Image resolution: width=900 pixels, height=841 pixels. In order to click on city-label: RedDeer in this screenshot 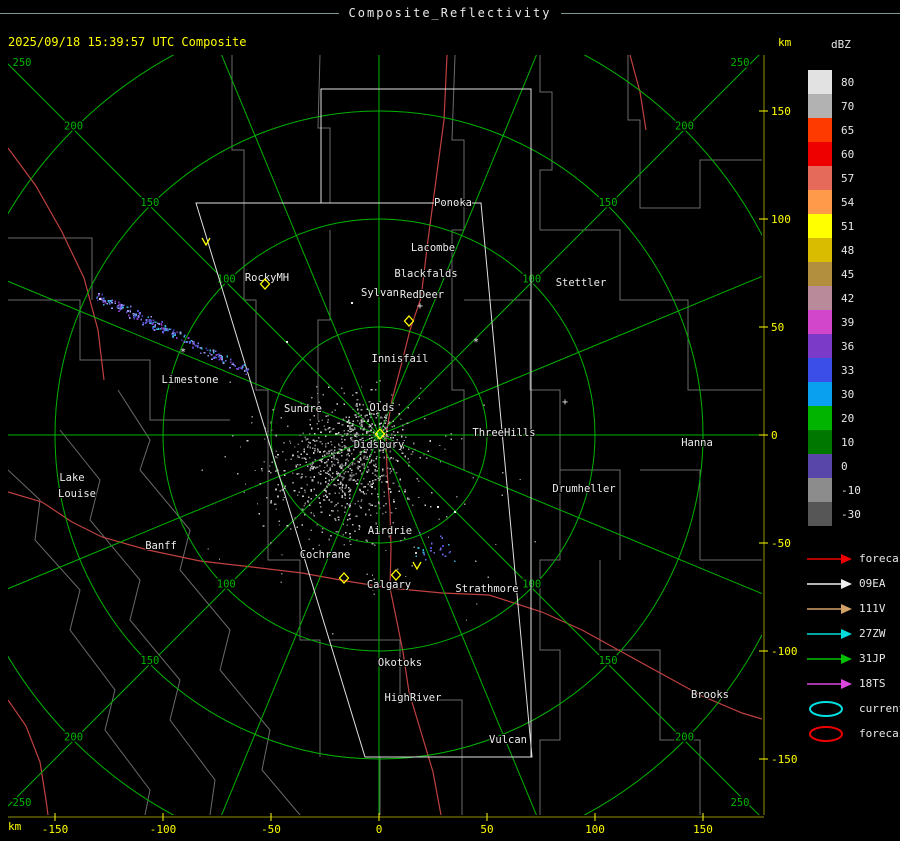, I will do `click(422, 295)`.